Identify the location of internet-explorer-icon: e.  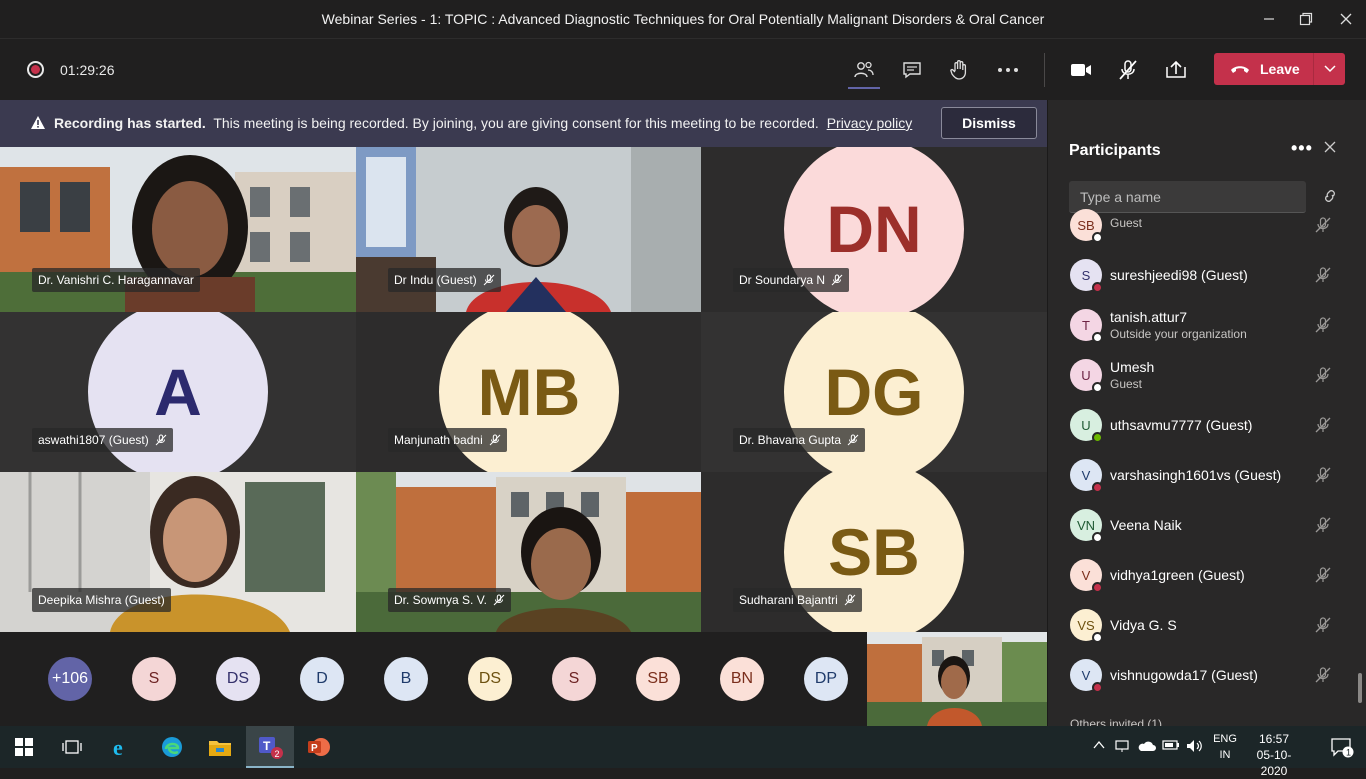
(122, 747).